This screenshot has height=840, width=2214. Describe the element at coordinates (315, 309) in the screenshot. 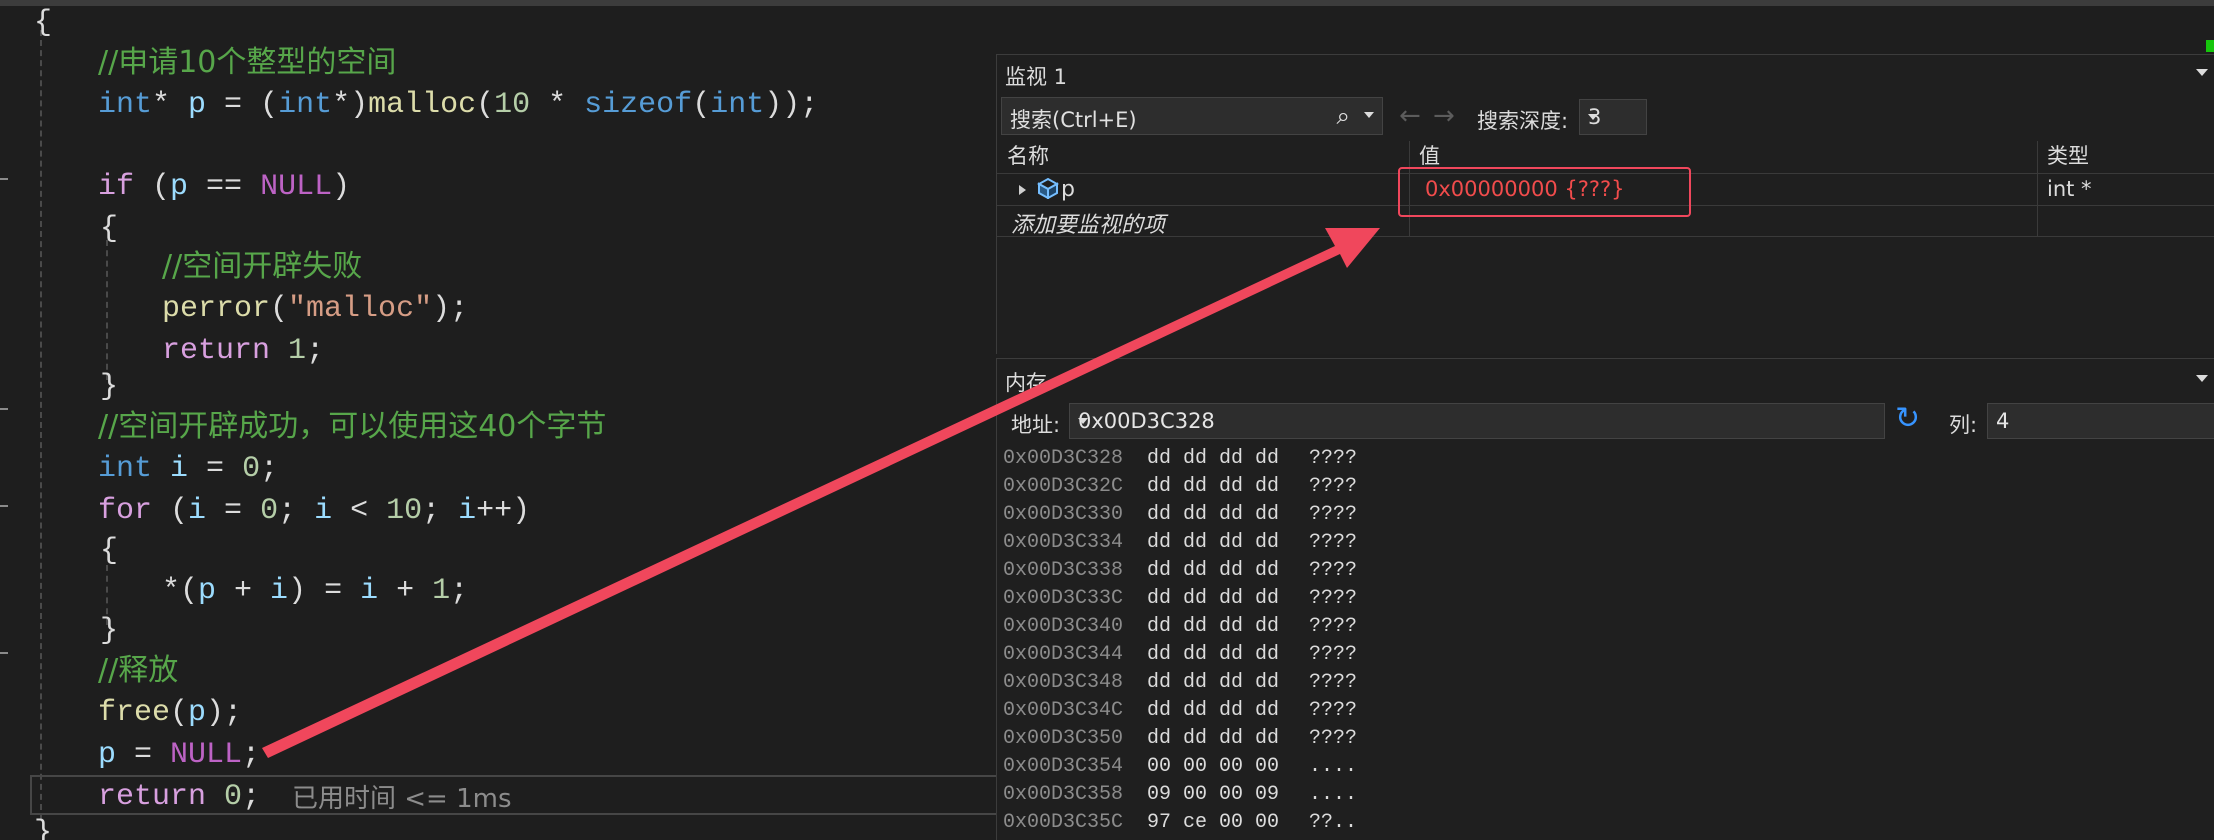

I see `code-line-perror: perror("malloc");` at that location.